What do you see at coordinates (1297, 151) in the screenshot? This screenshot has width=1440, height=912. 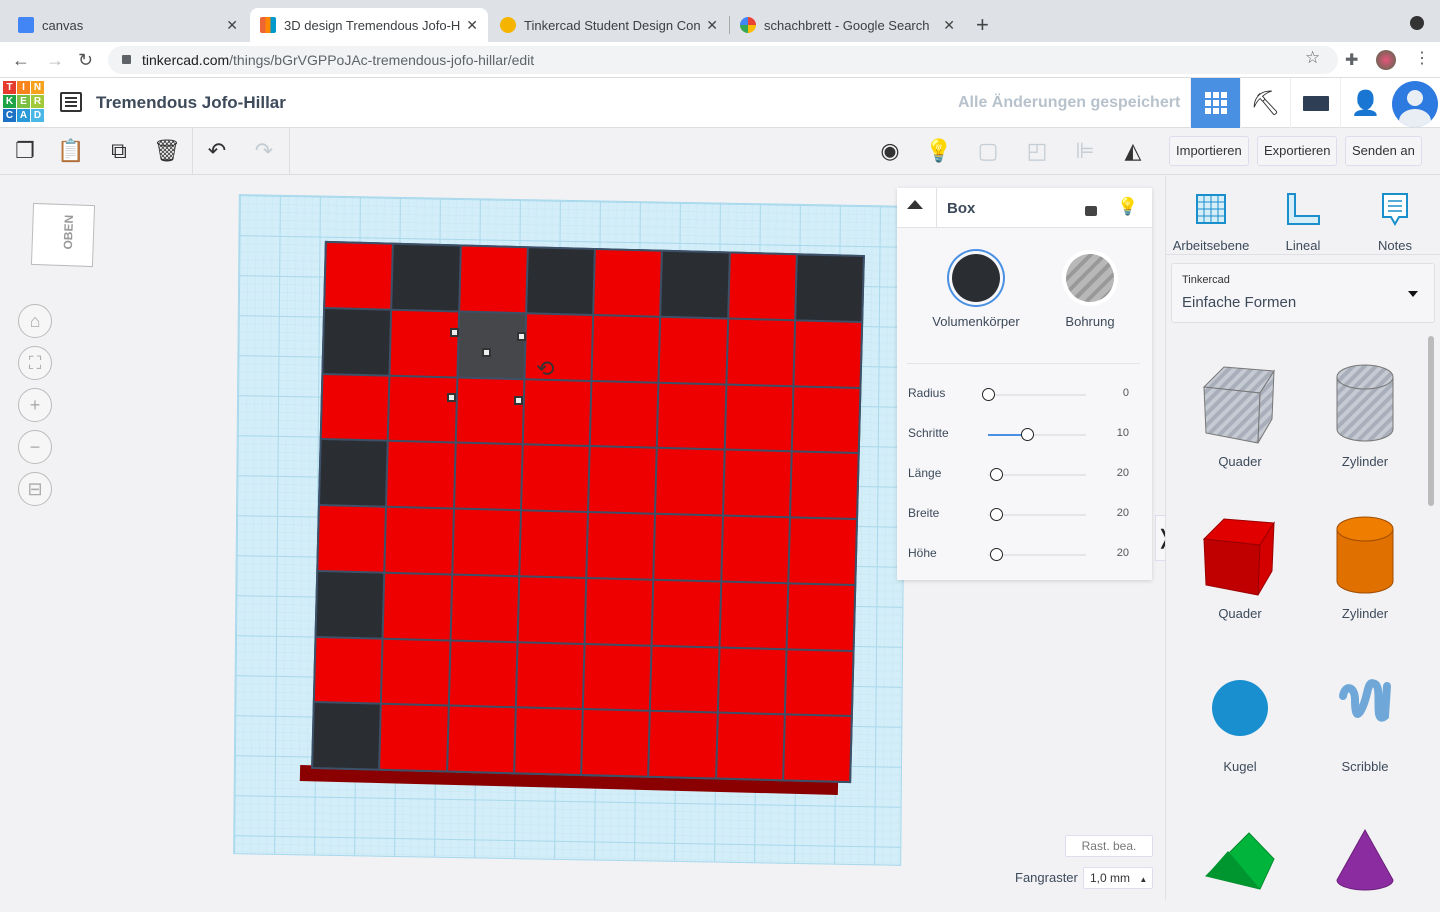 I see `export-button: Exportieren` at bounding box center [1297, 151].